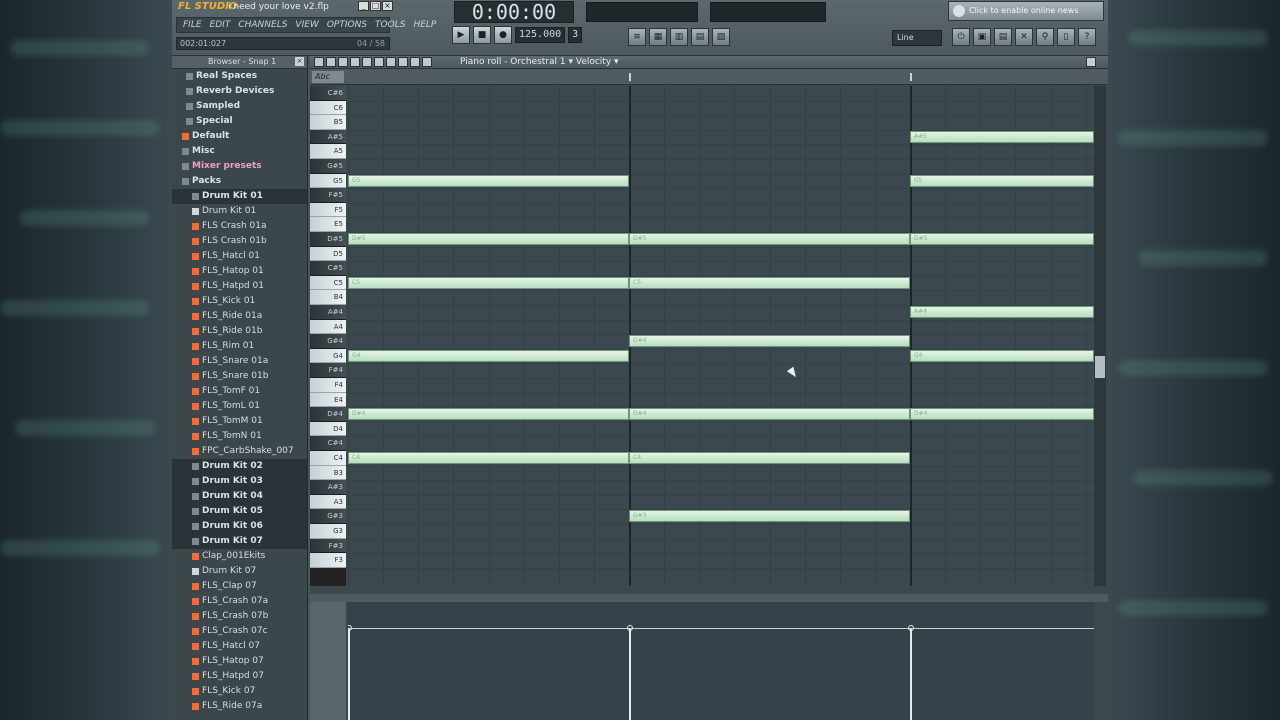 The image size is (1280, 720). Describe the element at coordinates (239, 181) in the screenshot. I see `browser-item: Packs` at that location.